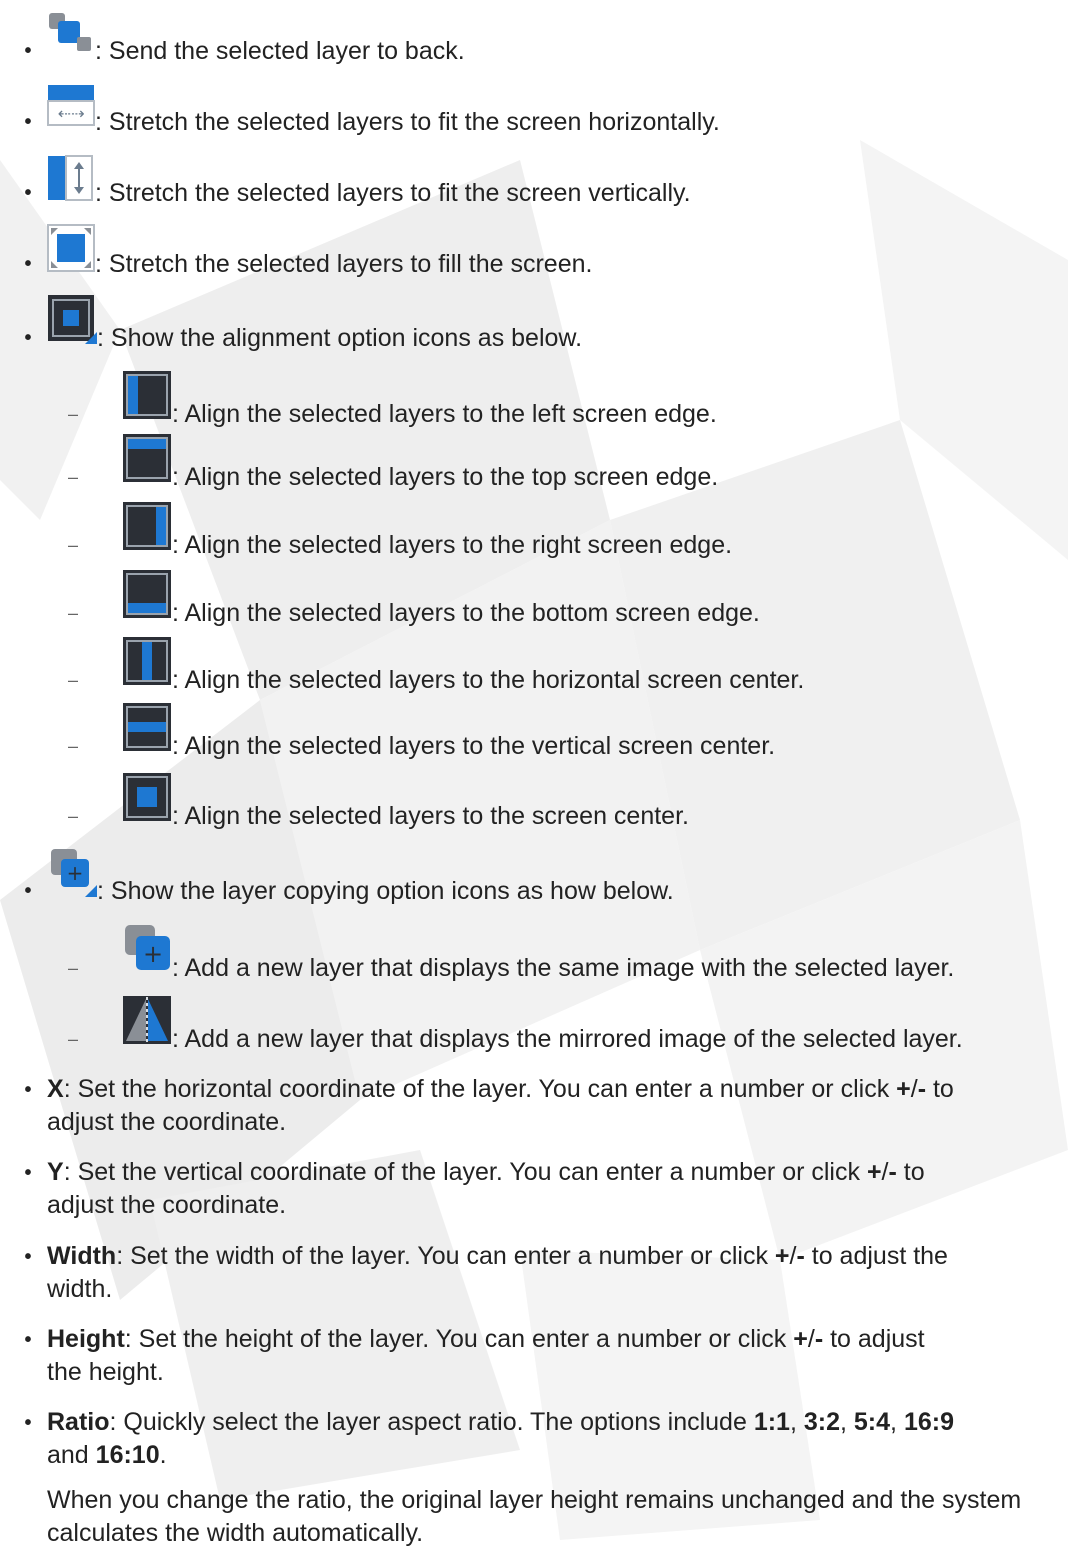 The image size is (1068, 1551). I want to click on param-term: X, so click(55, 1089).